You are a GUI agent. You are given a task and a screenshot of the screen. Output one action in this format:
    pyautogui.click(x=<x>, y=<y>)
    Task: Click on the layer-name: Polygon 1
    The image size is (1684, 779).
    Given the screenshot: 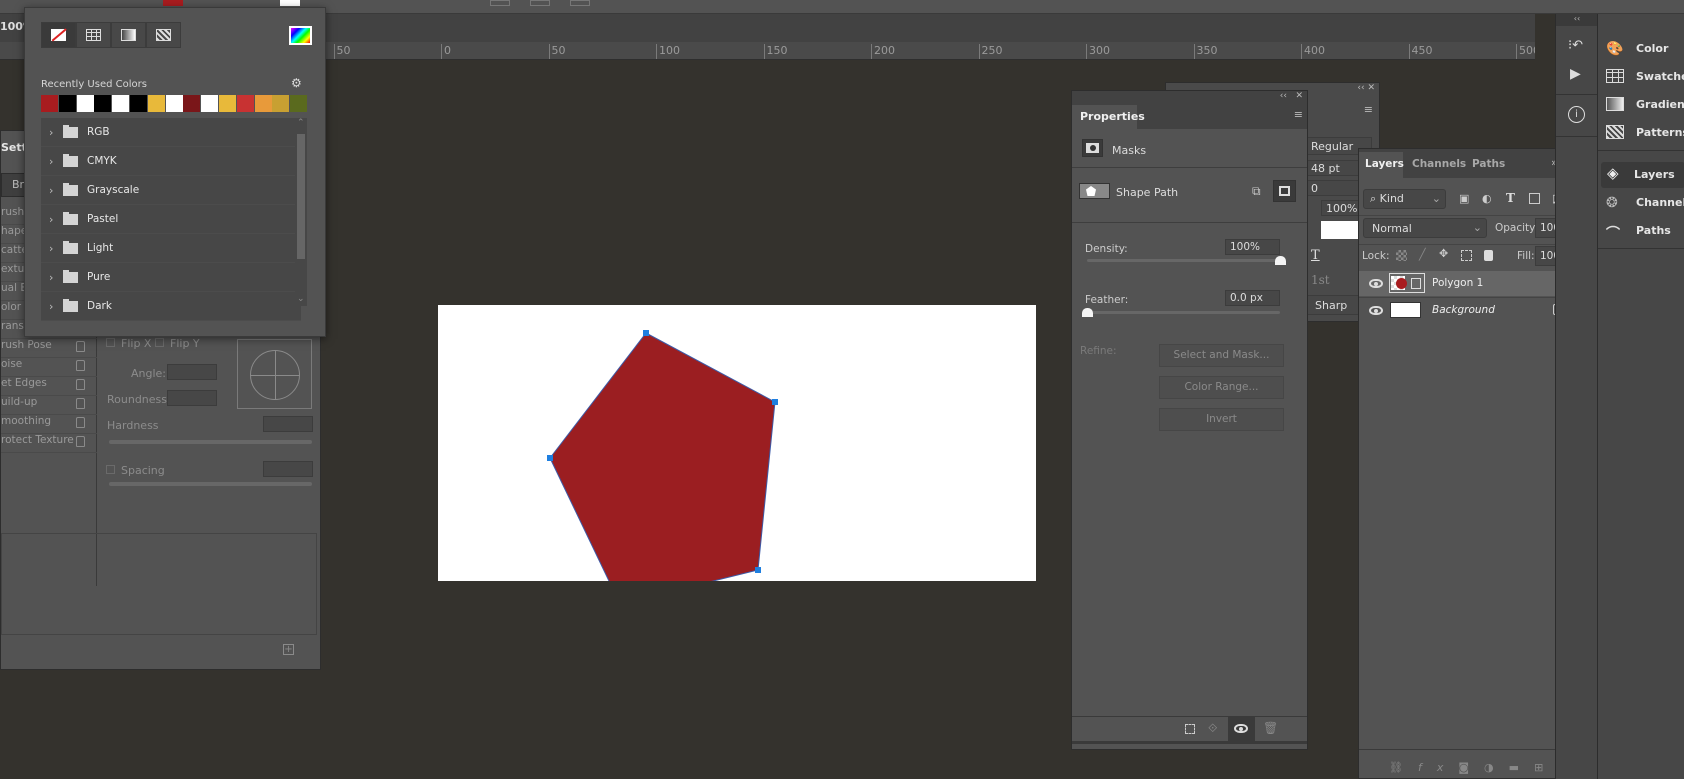 What is the action you would take?
    pyautogui.click(x=1457, y=283)
    